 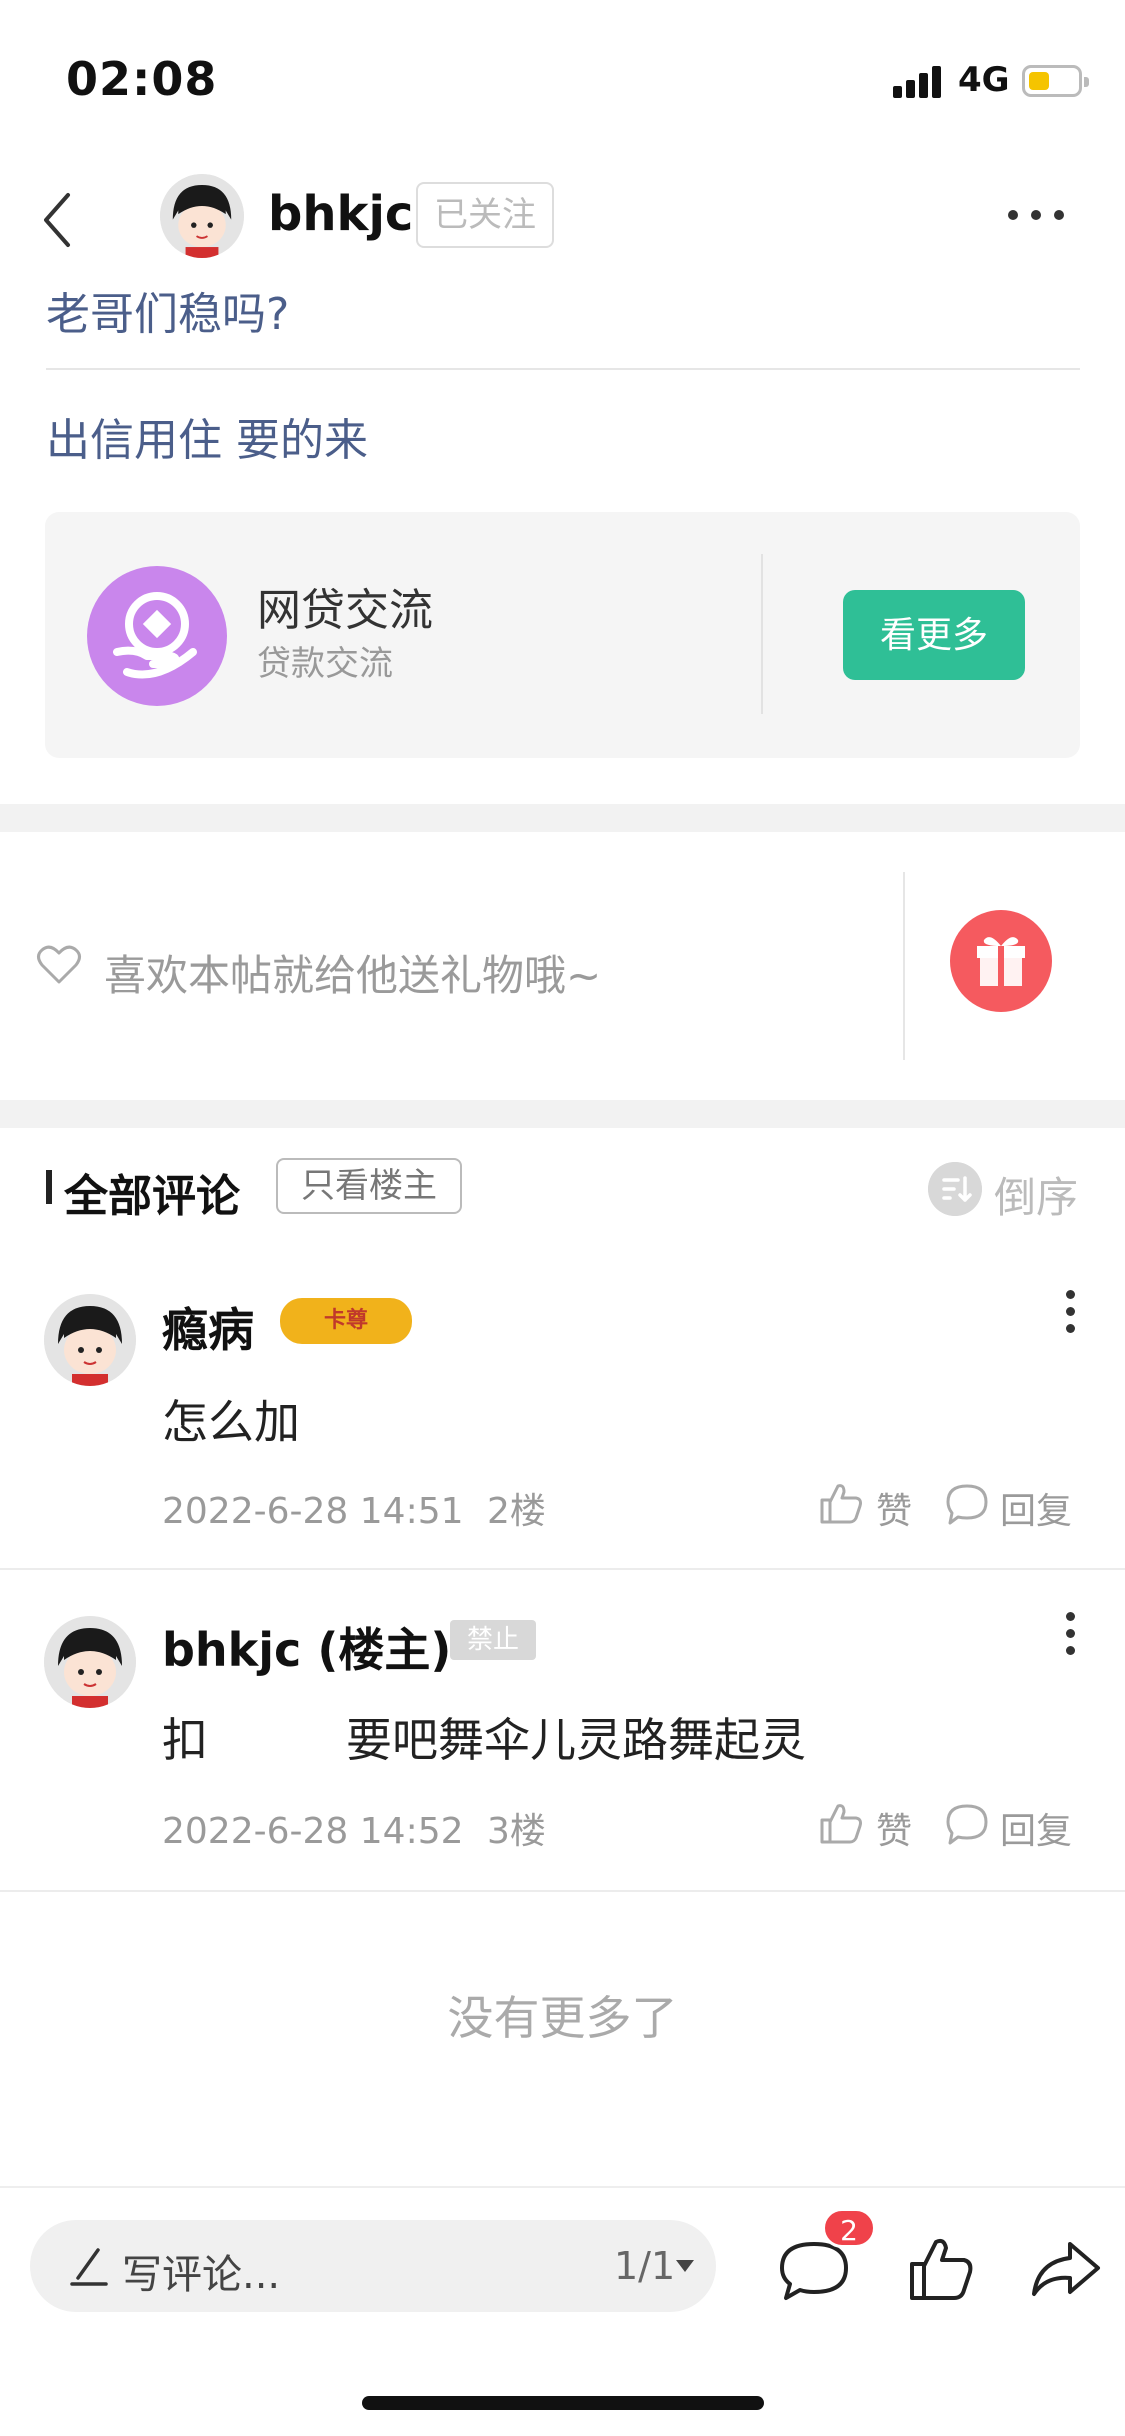 What do you see at coordinates (152, 1196) in the screenshot?
I see `comments-title: 全部评论` at bounding box center [152, 1196].